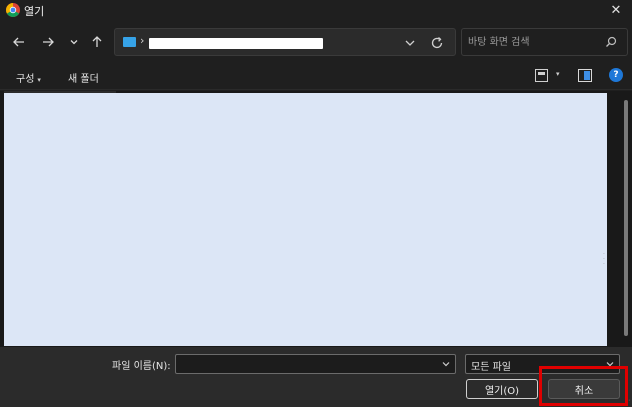 The image size is (632, 407). What do you see at coordinates (616, 75) in the screenshot?
I see `help-icon: ?` at bounding box center [616, 75].